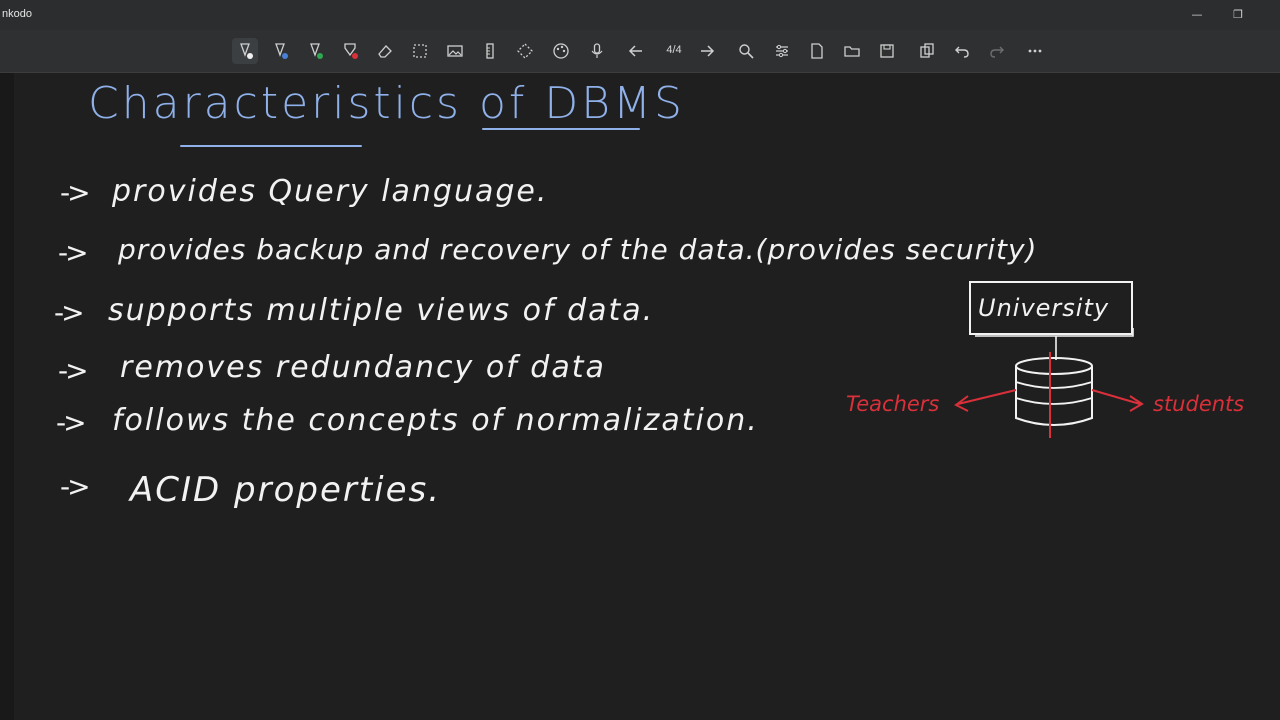 This screenshot has width=1280, height=720. What do you see at coordinates (1054, 391) in the screenshot?
I see `database-icon` at bounding box center [1054, 391].